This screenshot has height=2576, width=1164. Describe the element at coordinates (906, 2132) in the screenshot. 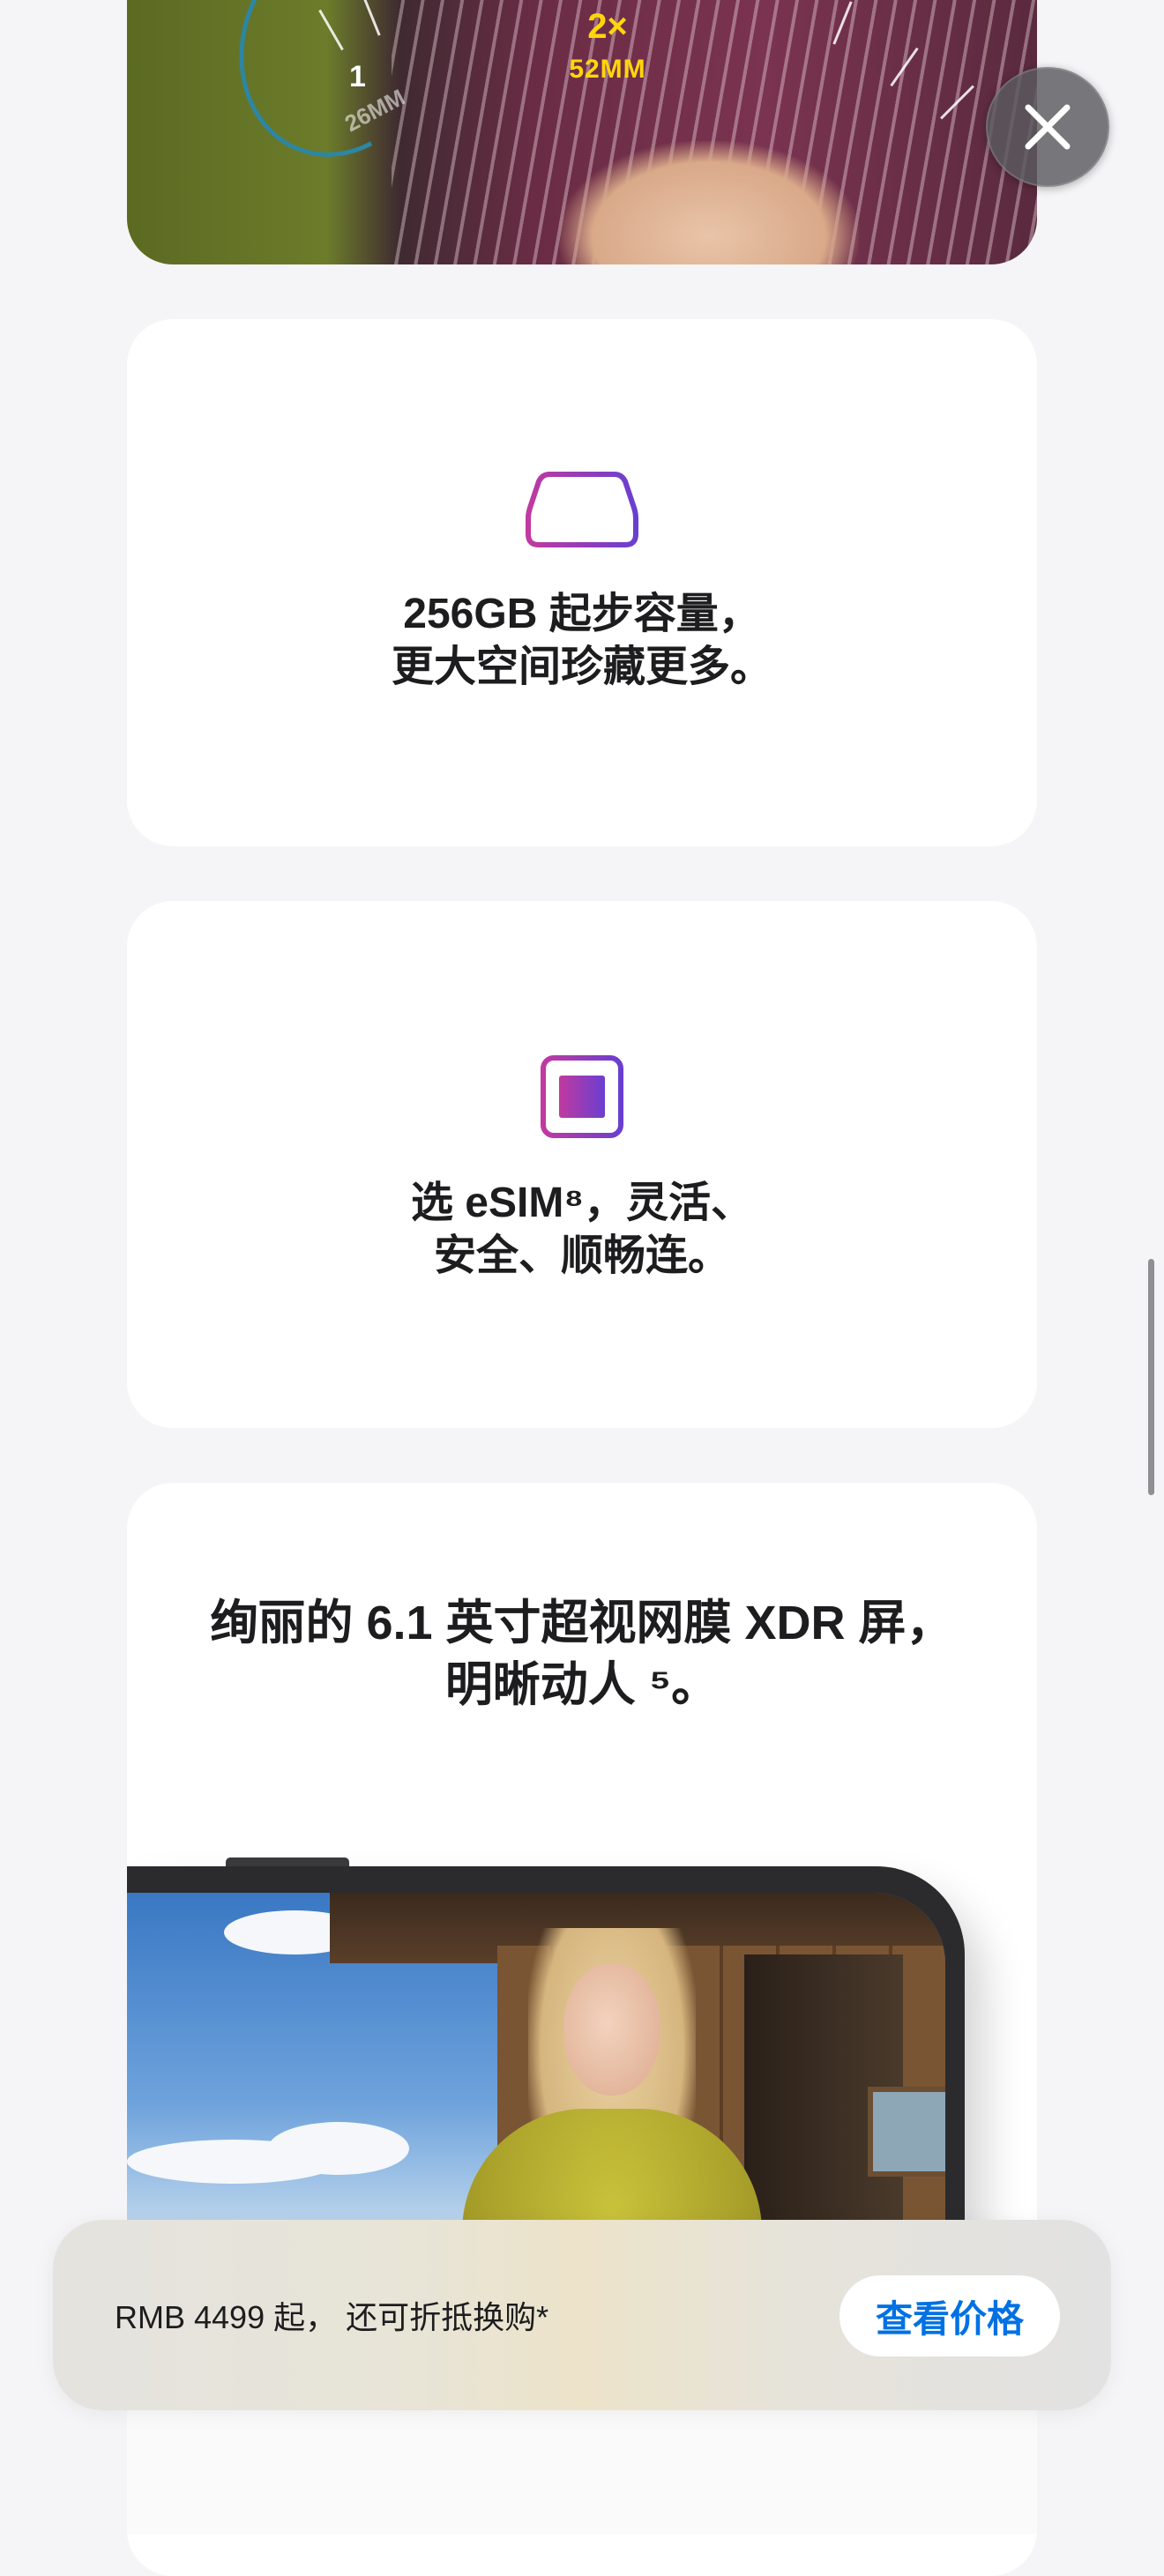

I see `window` at that location.